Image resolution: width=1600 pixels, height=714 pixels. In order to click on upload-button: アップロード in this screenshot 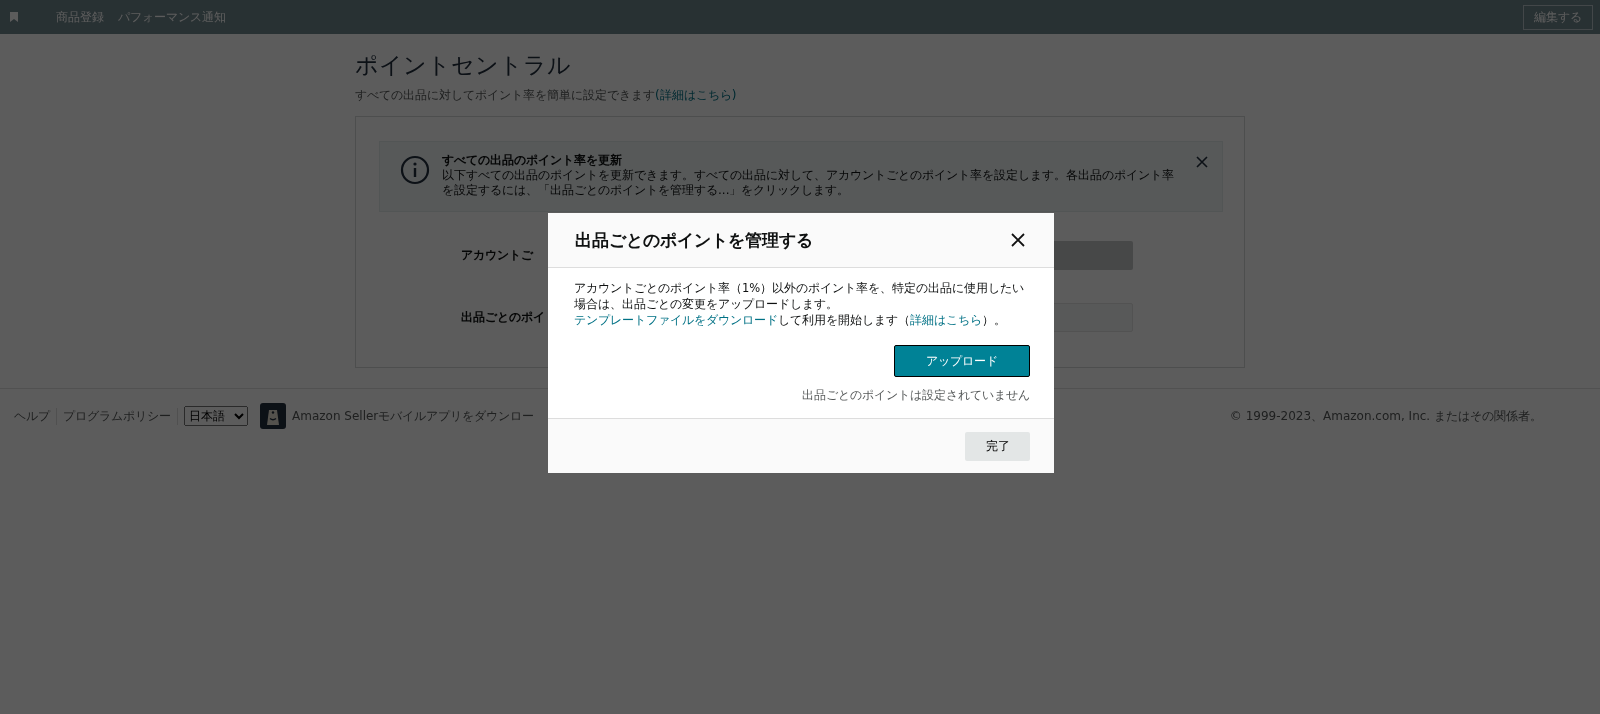, I will do `click(962, 361)`.